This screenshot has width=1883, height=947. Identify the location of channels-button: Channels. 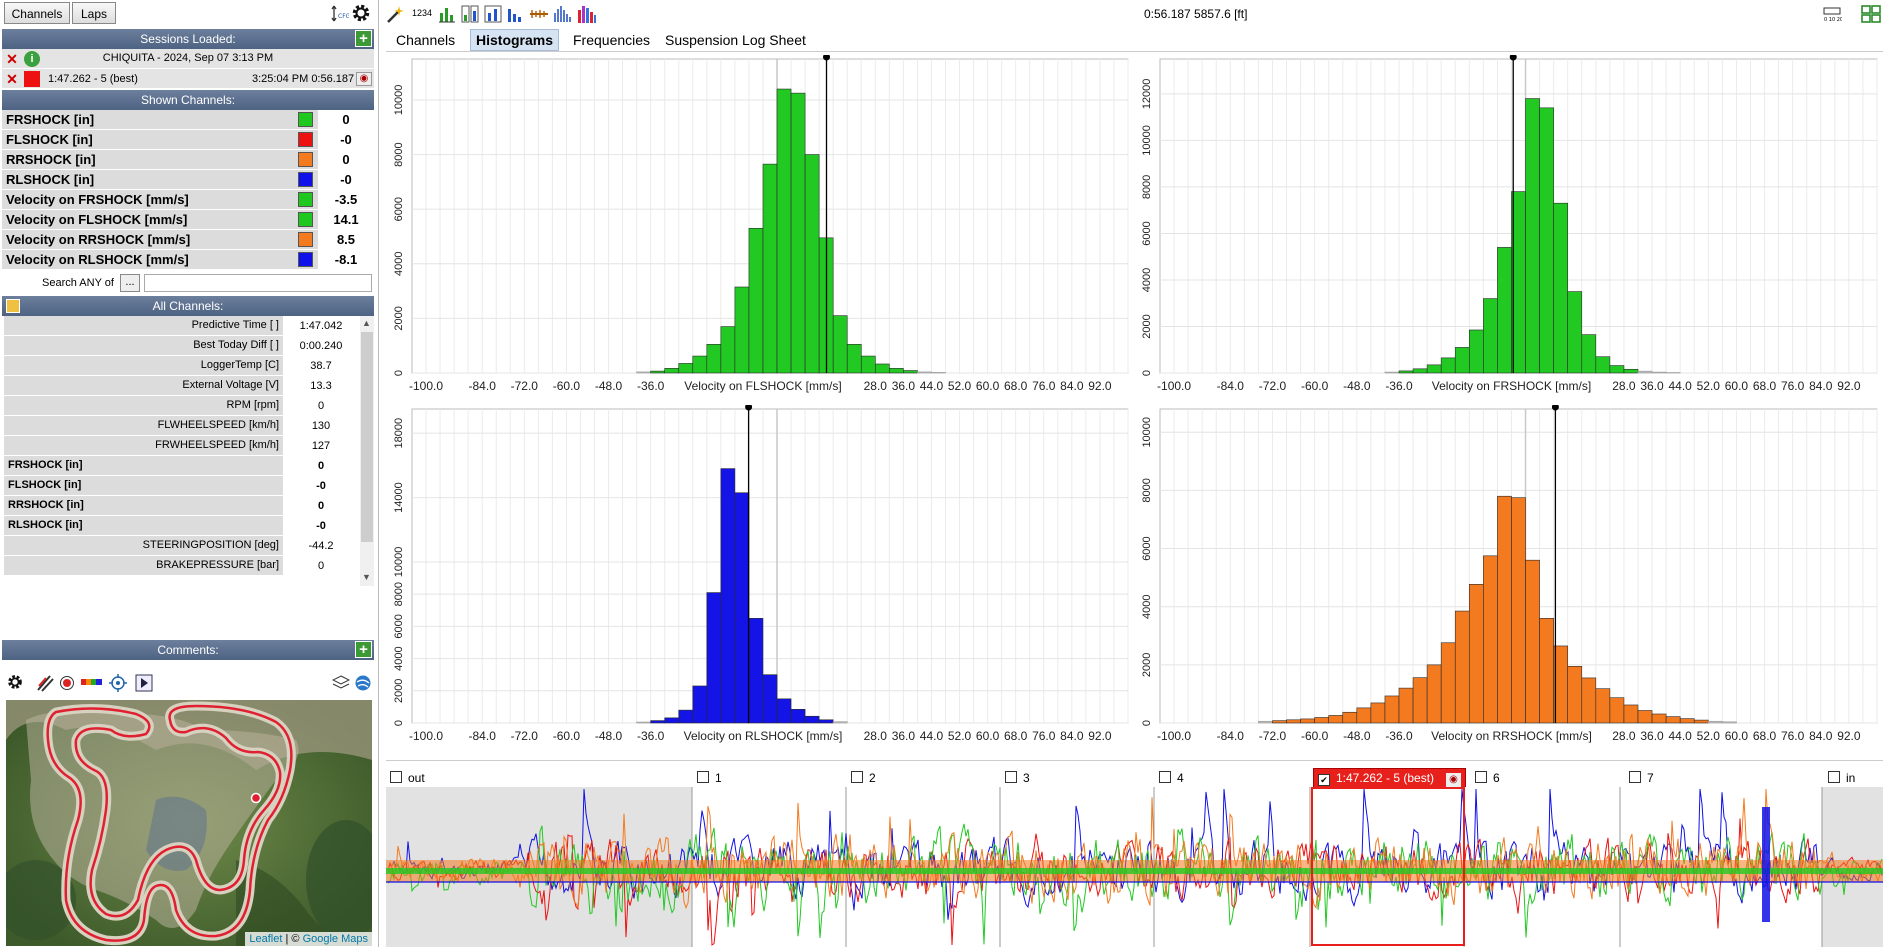
(37, 13).